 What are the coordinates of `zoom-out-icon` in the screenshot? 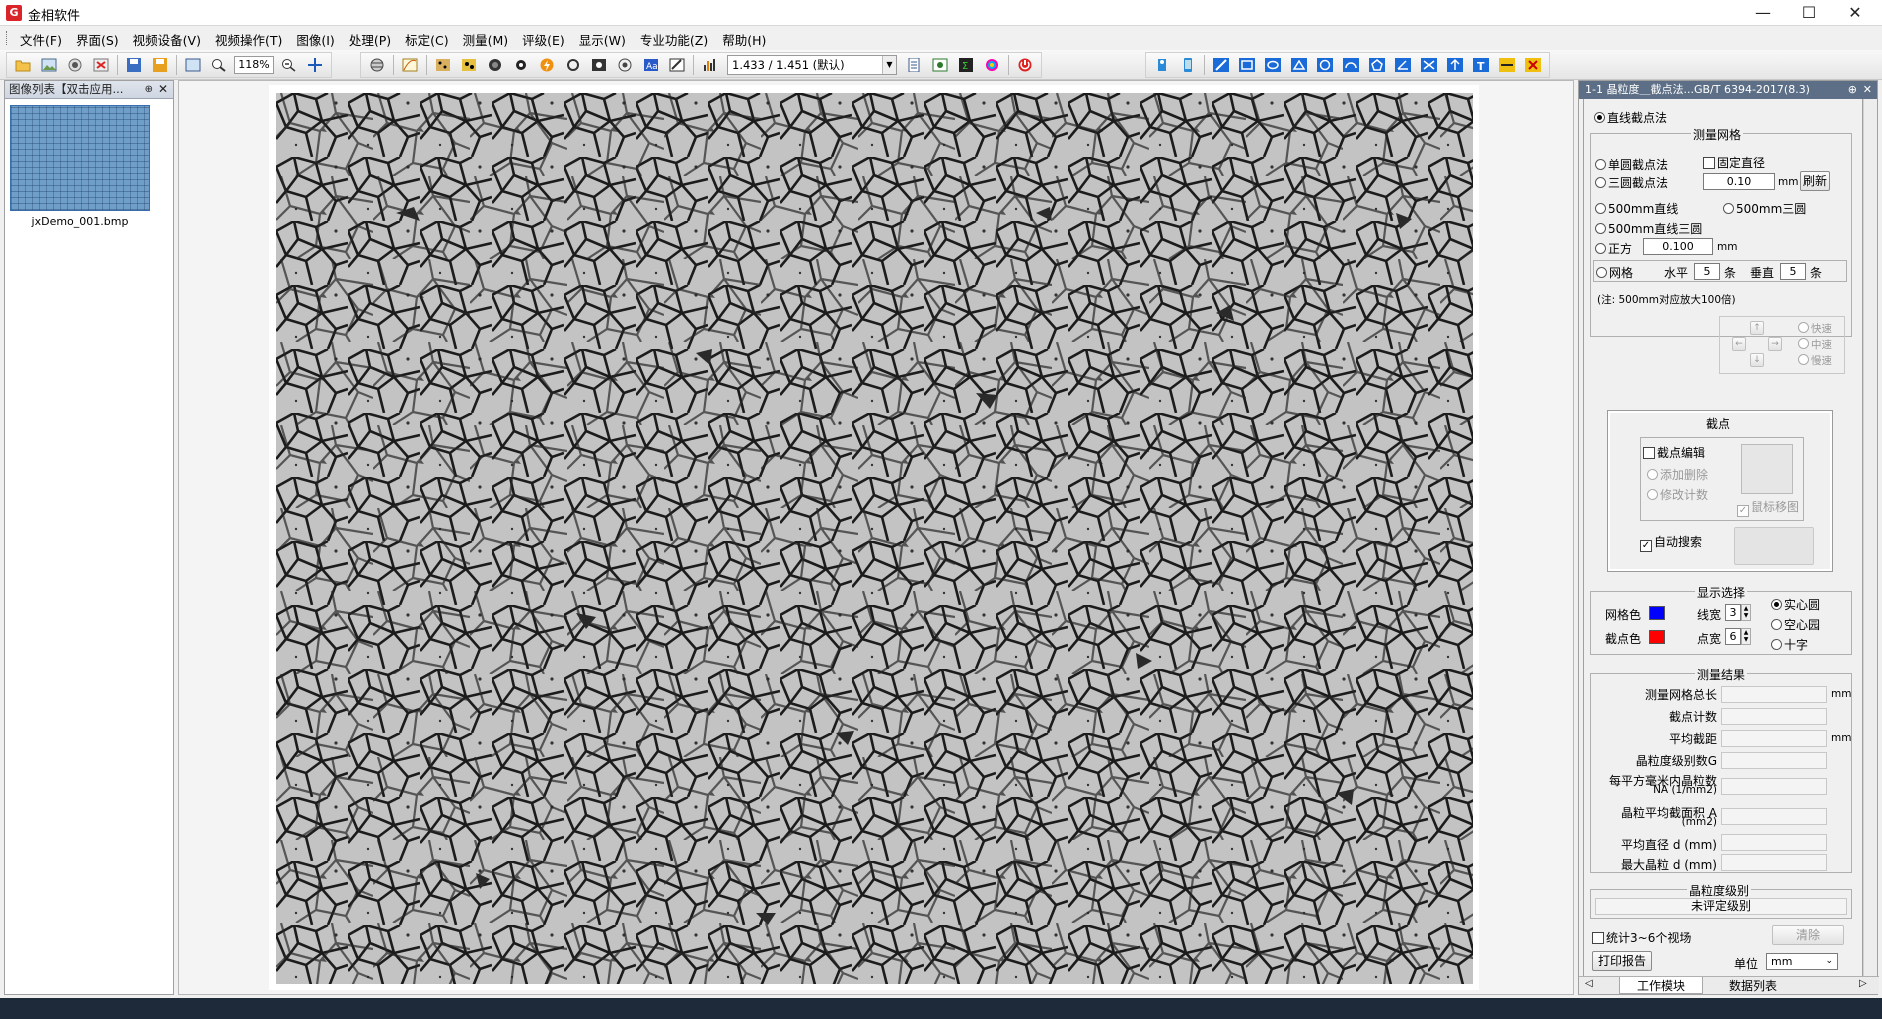 It's located at (289, 65).